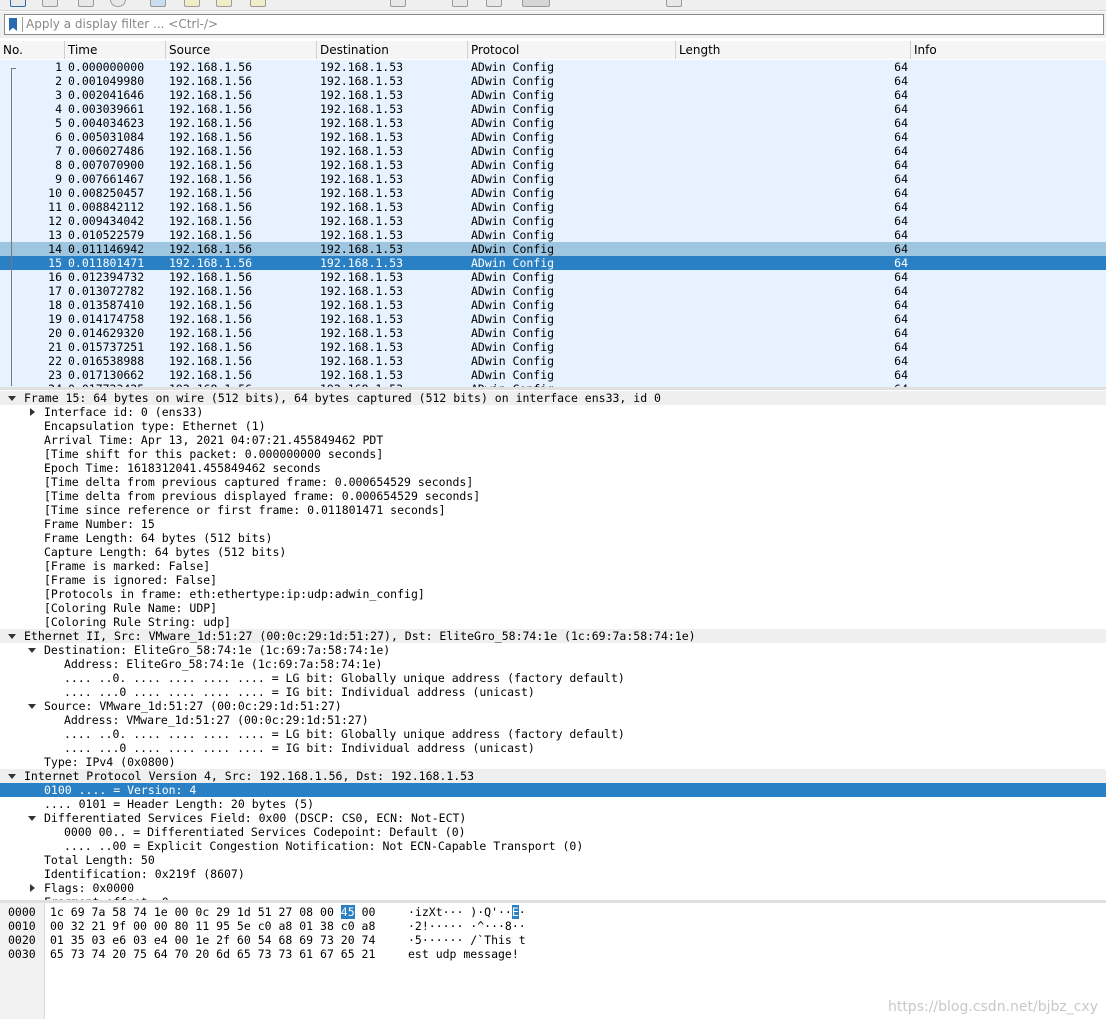 The height and width of the screenshot is (1019, 1106). What do you see at coordinates (392, 50) in the screenshot?
I see `column-destination: Destination` at bounding box center [392, 50].